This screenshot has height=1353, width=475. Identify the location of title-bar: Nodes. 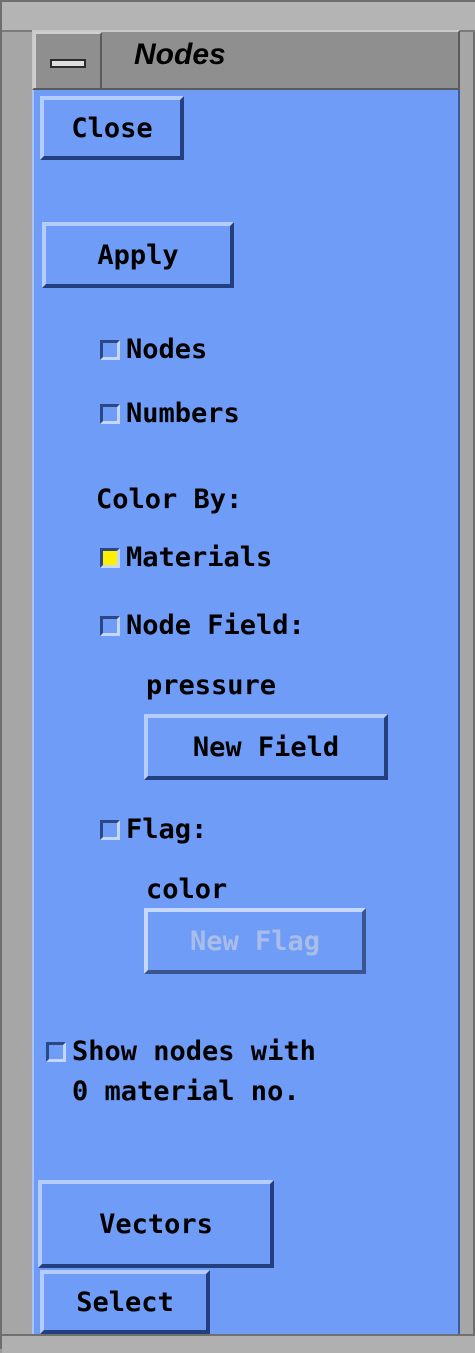
(246, 60).